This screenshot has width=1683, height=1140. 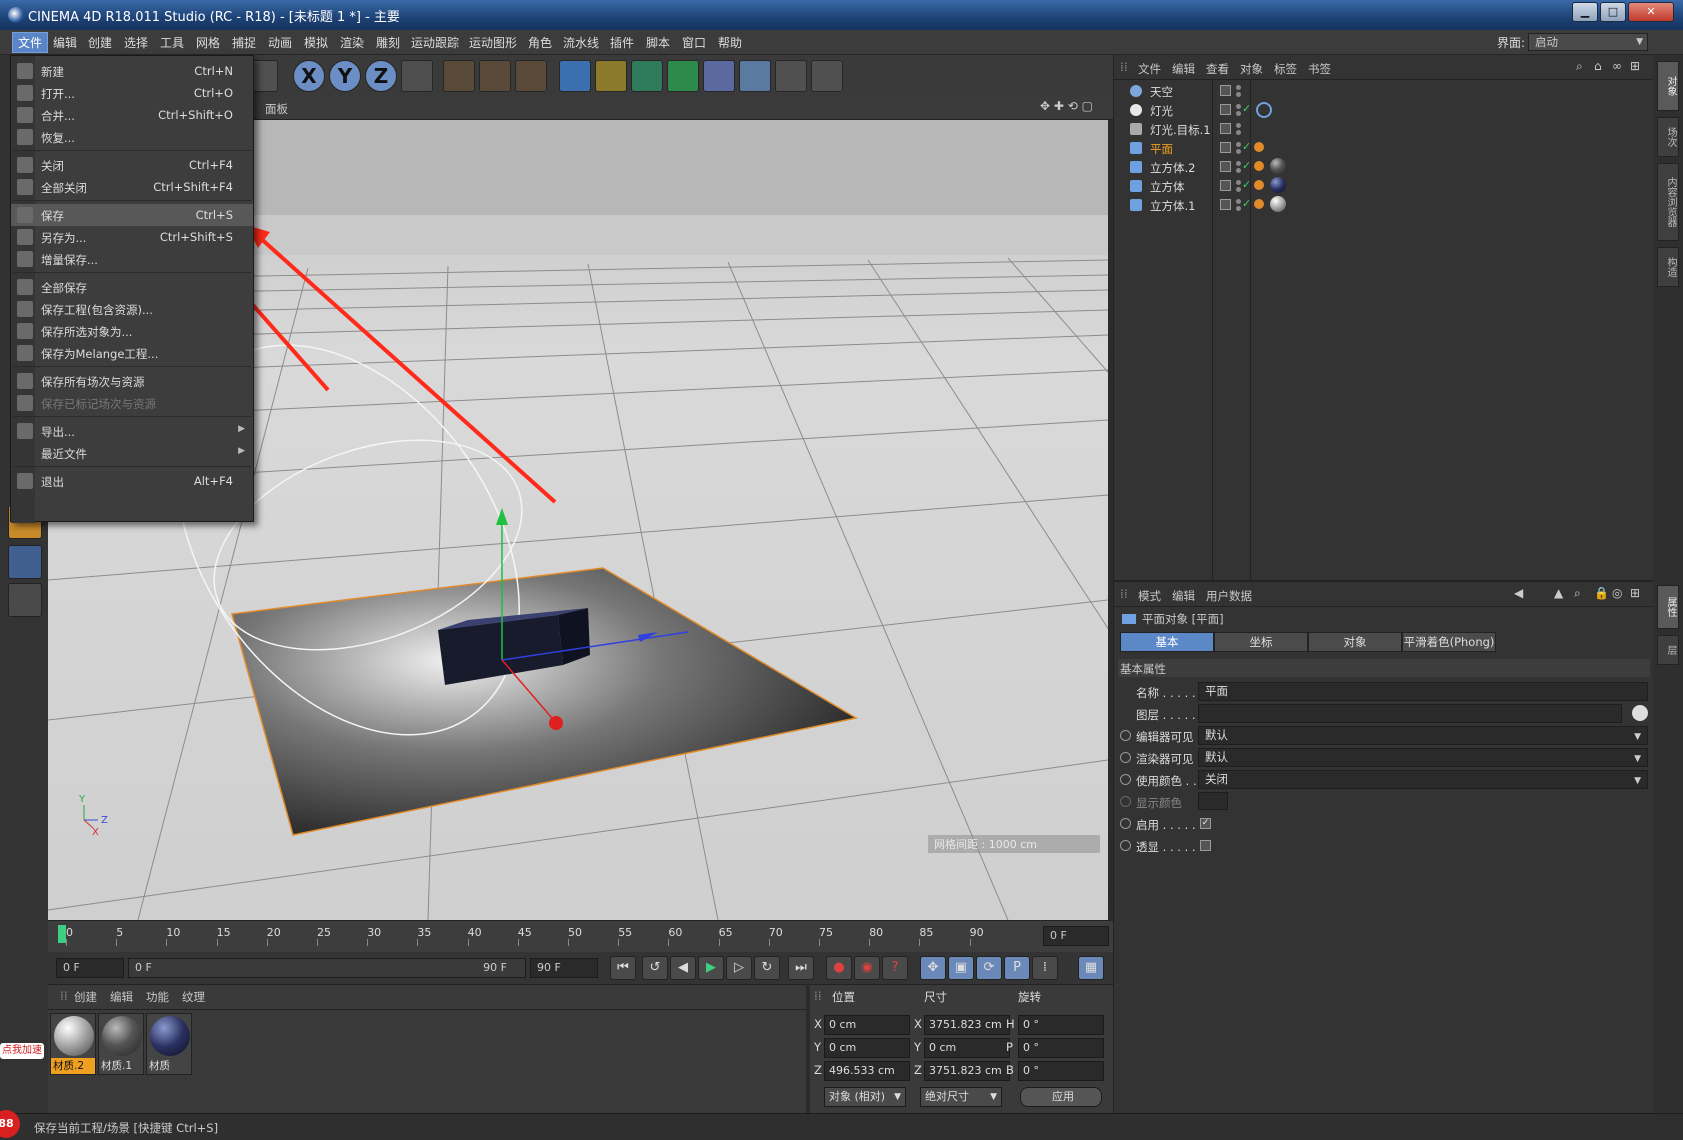 What do you see at coordinates (388, 42) in the screenshot?
I see `menu-sculpt: 雕刻` at bounding box center [388, 42].